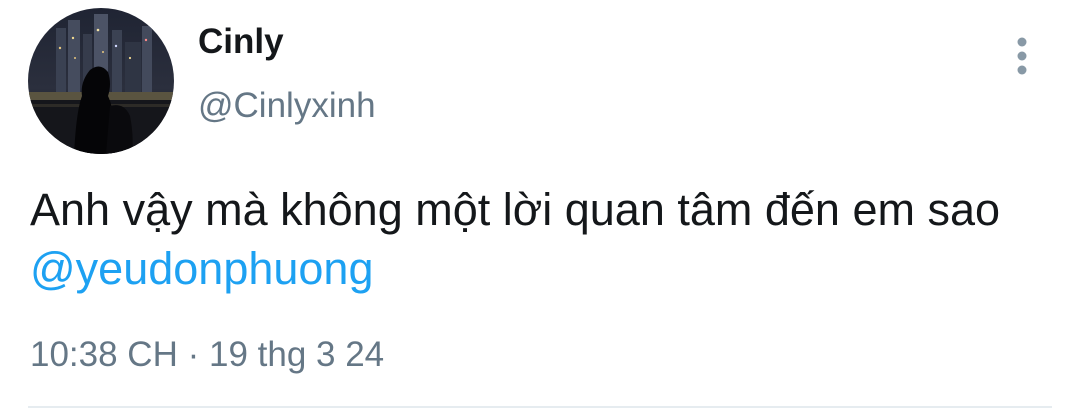  I want to click on tweet-time: 10:38 CH, so click(104, 354).